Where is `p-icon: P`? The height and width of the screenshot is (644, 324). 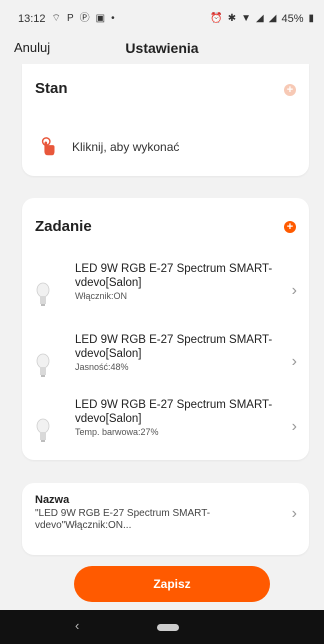
p-icon: P is located at coordinates (70, 18).